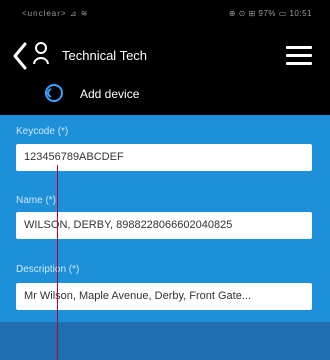 The width and height of the screenshot is (330, 360). What do you see at coordinates (110, 94) in the screenshot?
I see `add-device-label: Add device` at bounding box center [110, 94].